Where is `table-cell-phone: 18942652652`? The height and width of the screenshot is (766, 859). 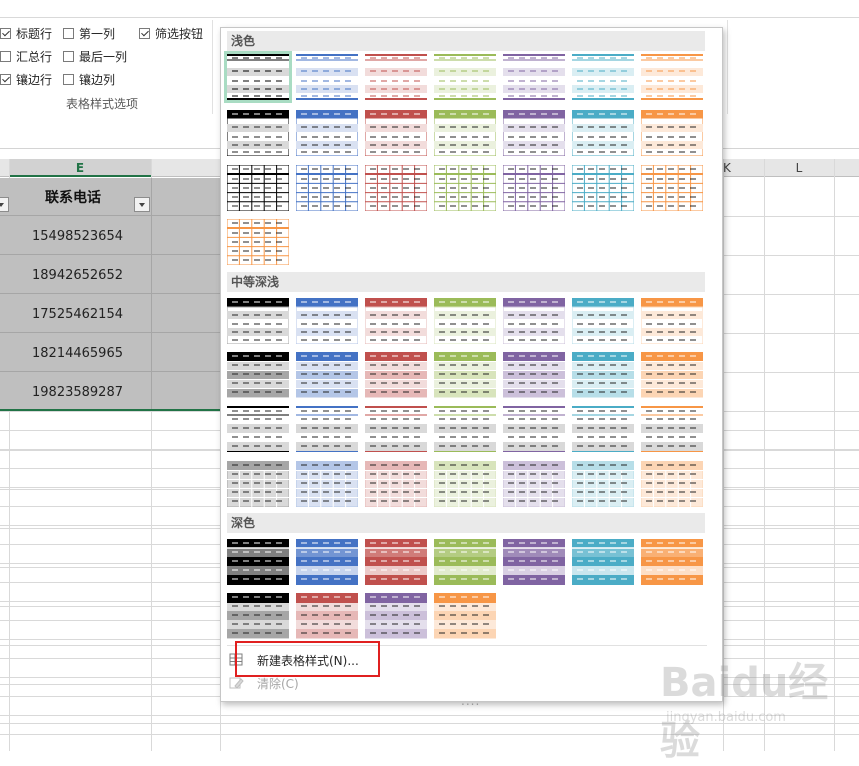 table-cell-phone: 18942652652 is located at coordinates (77, 275).